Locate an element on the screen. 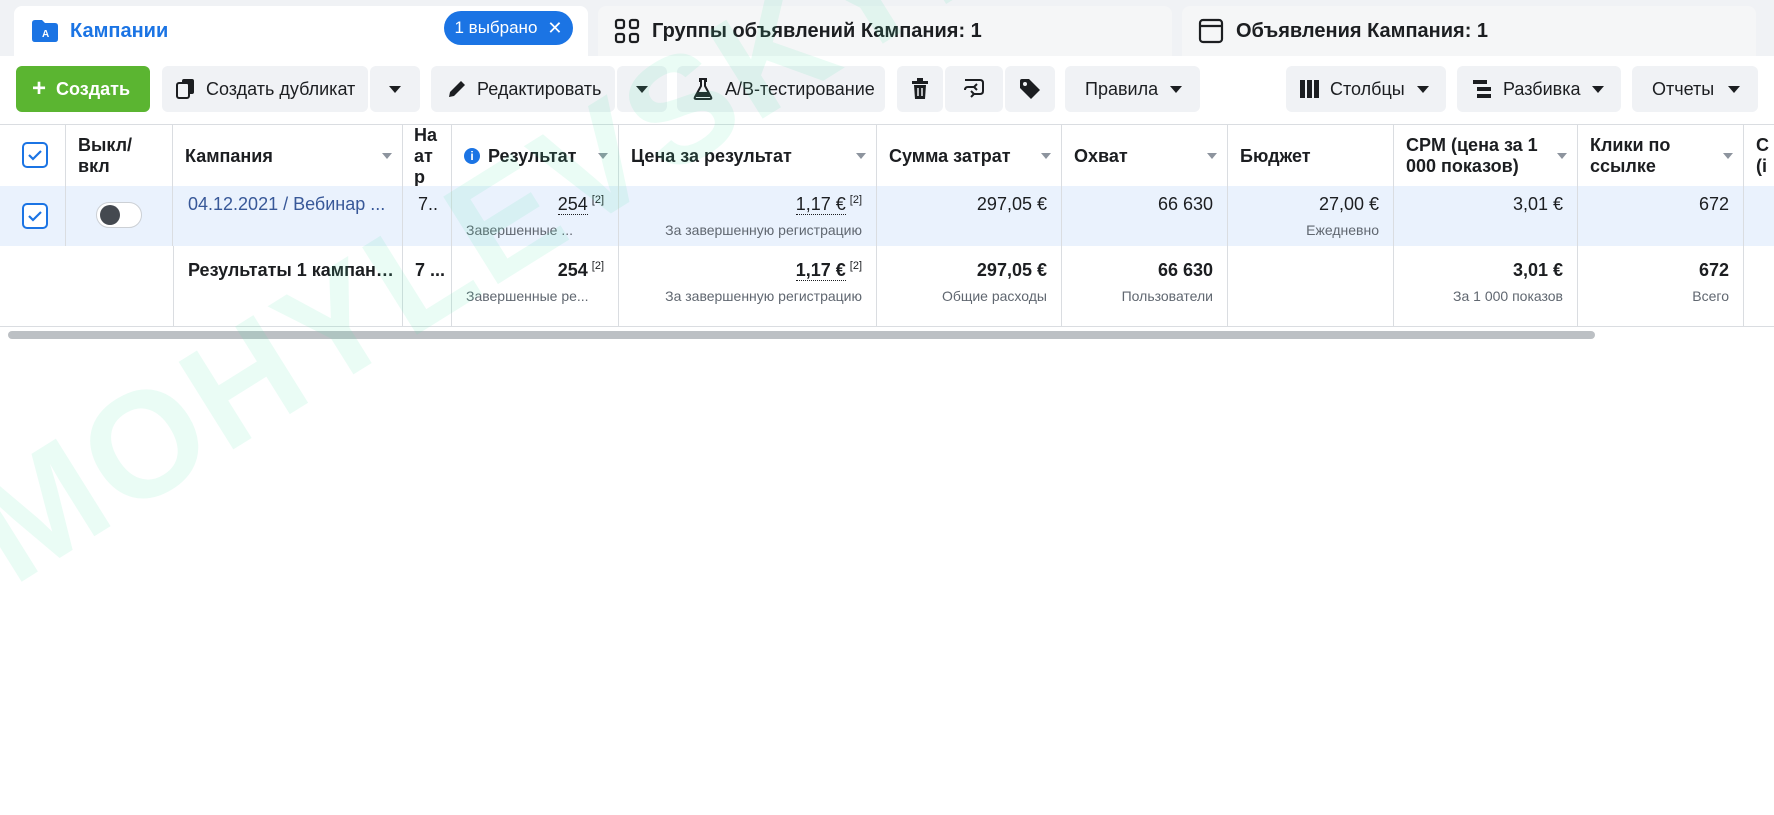  row-reach-cell: 66 630 is located at coordinates (1145, 216).